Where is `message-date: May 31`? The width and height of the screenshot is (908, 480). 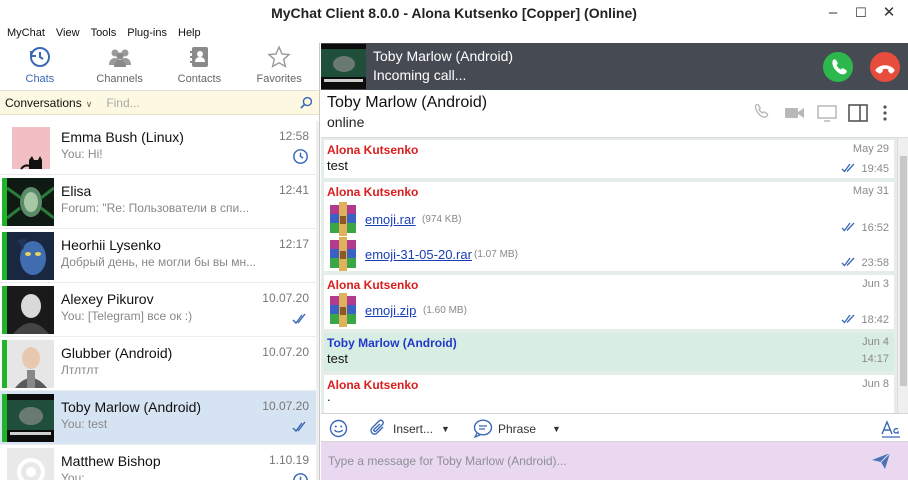
message-date: May 31 is located at coordinates (870, 191).